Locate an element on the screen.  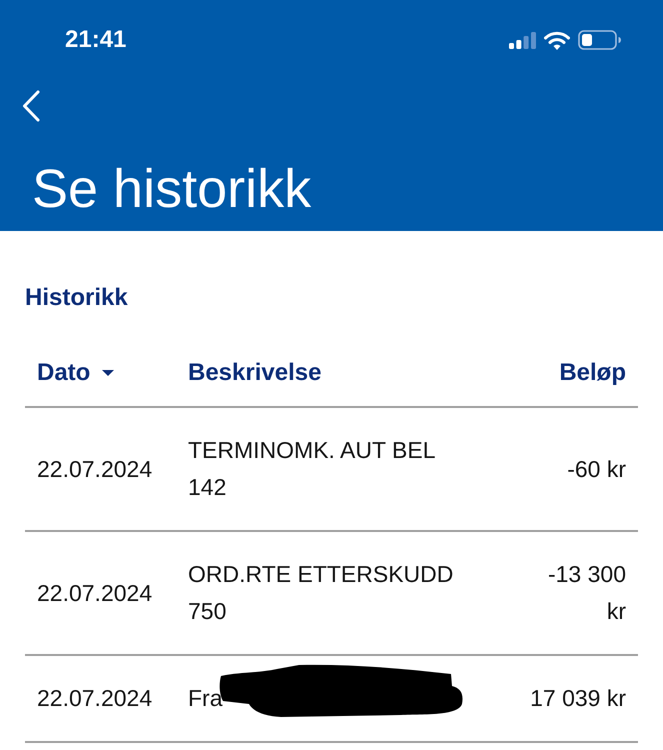
chevron-left-icon is located at coordinates (31, 106).